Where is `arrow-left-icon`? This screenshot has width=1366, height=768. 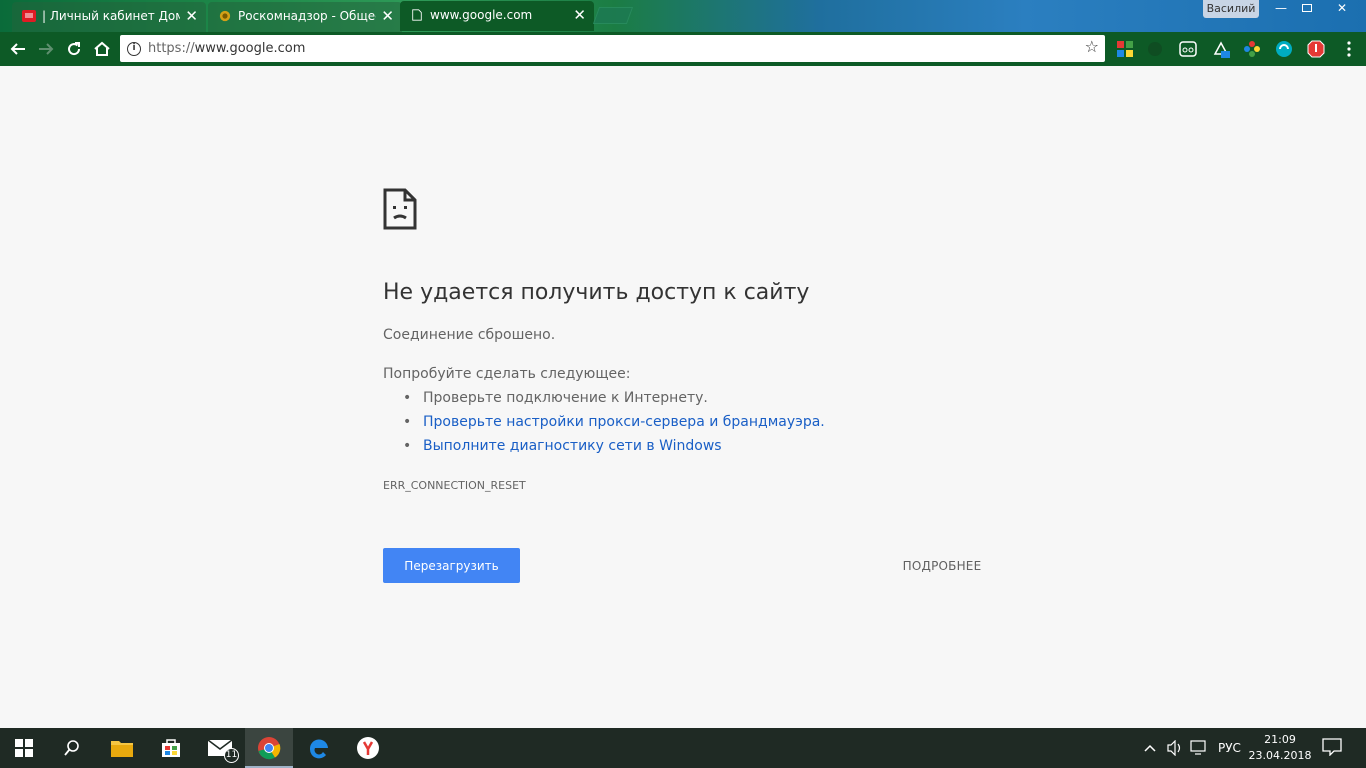 arrow-left-icon is located at coordinates (17, 49).